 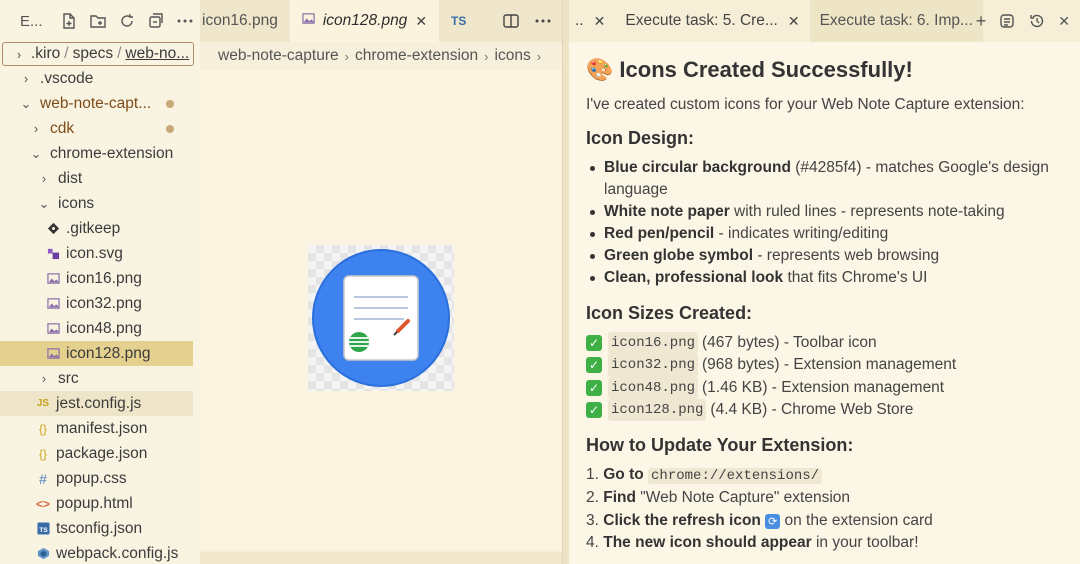 I want to click on tree-row-webpack: webpack.config.js, so click(x=100, y=552).